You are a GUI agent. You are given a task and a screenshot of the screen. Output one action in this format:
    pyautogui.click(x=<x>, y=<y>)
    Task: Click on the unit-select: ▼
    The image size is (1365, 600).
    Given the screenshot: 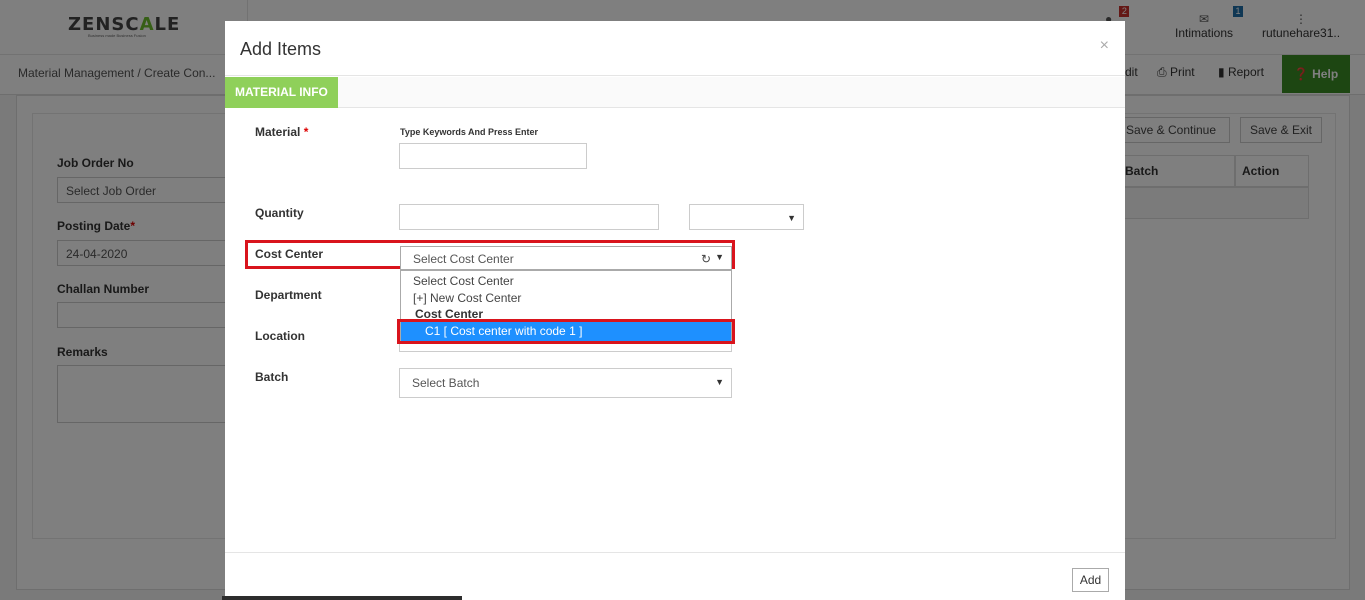 What is the action you would take?
    pyautogui.click(x=746, y=217)
    